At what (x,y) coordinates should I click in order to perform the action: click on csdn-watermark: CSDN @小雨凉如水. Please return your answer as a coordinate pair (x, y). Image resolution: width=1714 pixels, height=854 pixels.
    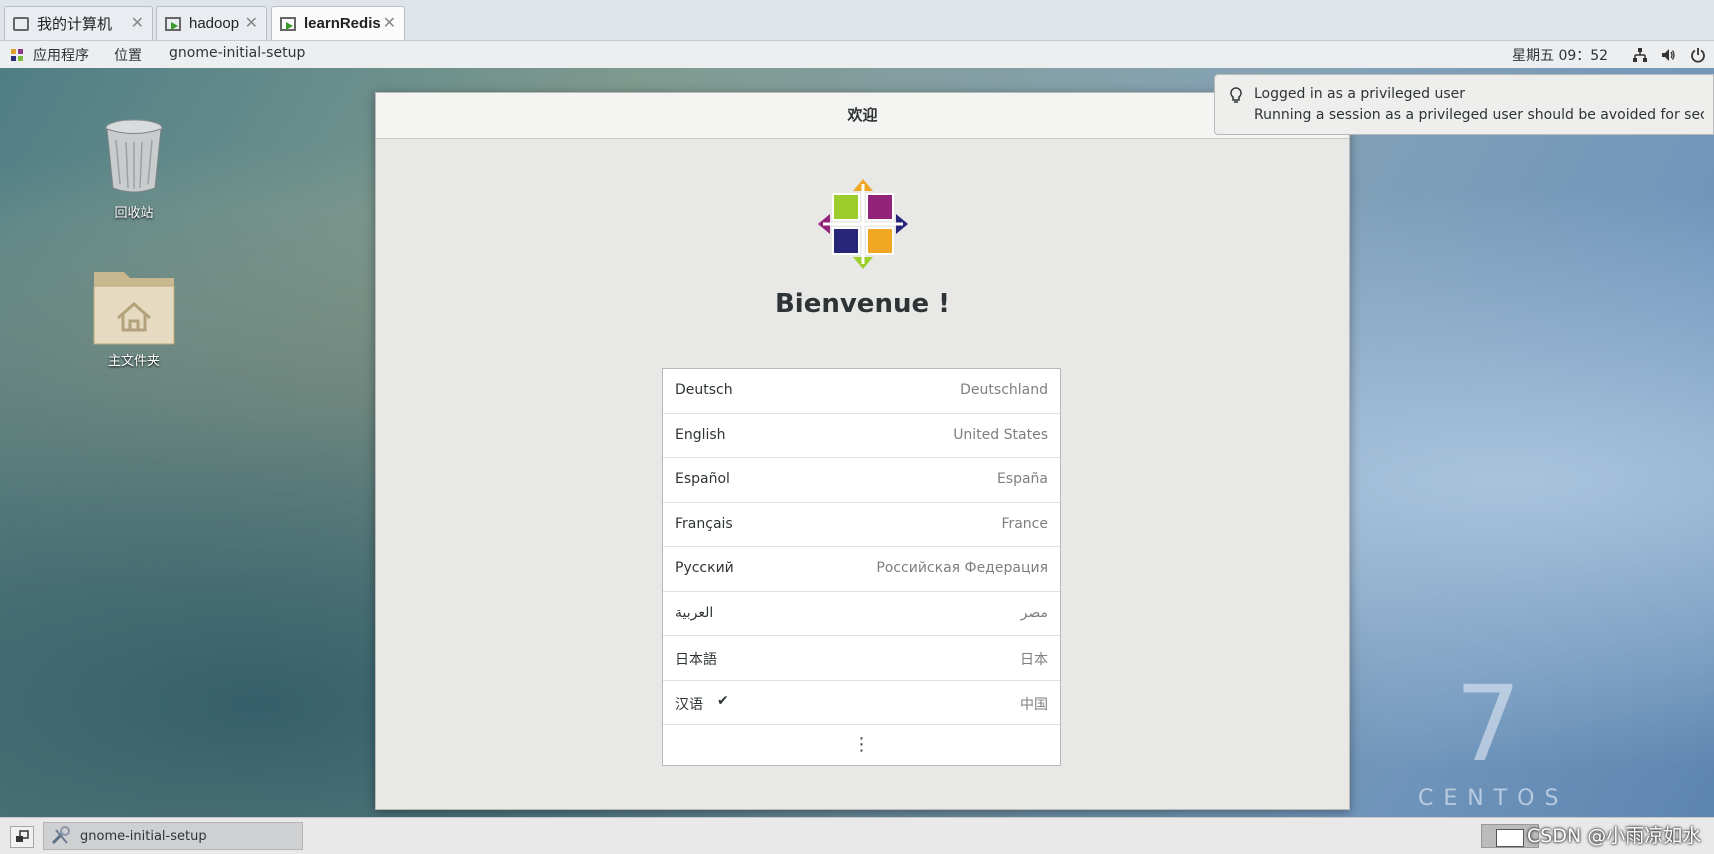
    Looking at the image, I should click on (1614, 836).